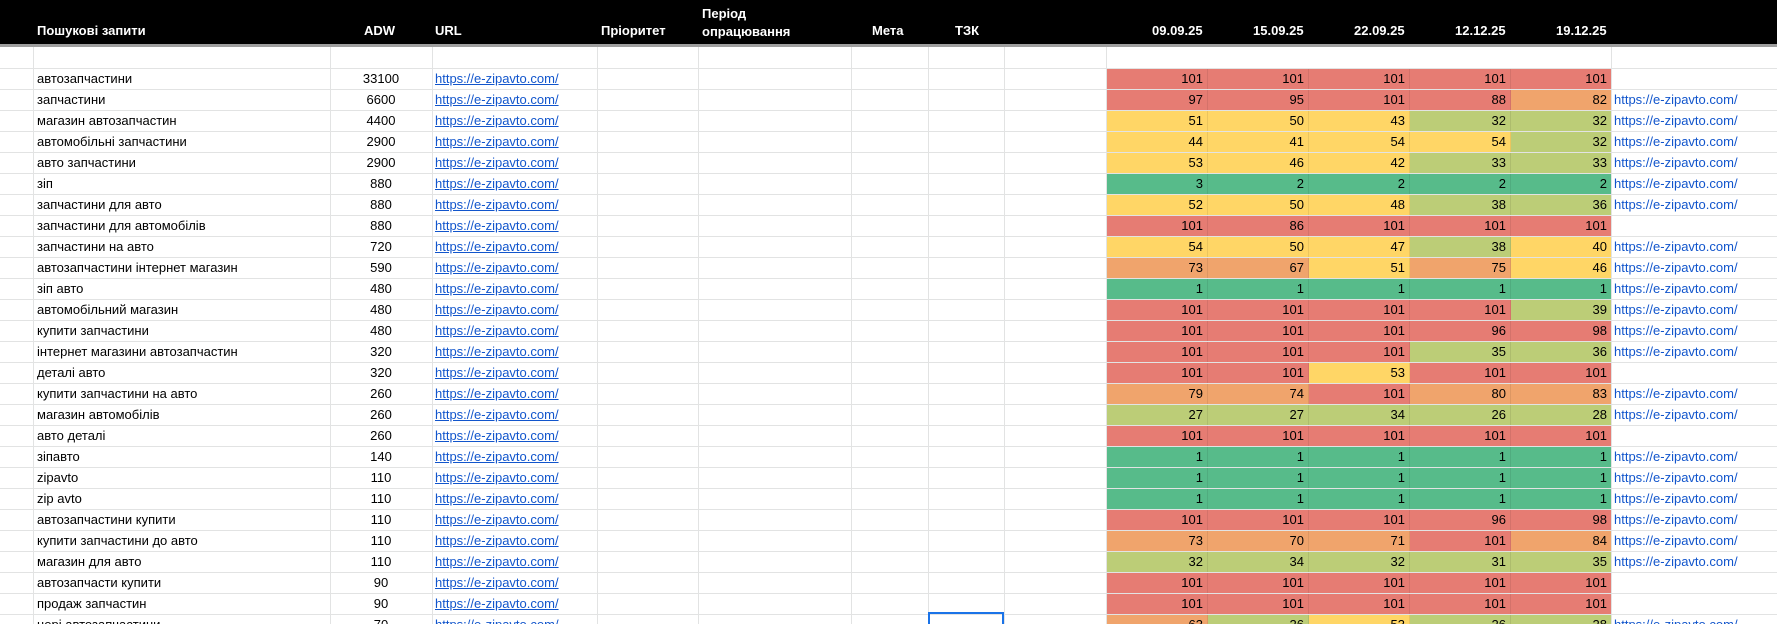  I want to click on adw-cell: 90, so click(381, 583).